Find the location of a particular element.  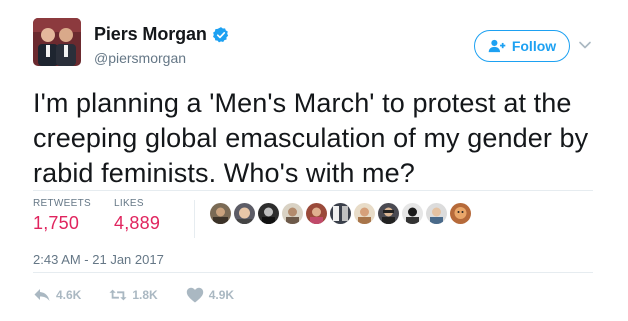

actions-top-divider is located at coordinates (313, 272).